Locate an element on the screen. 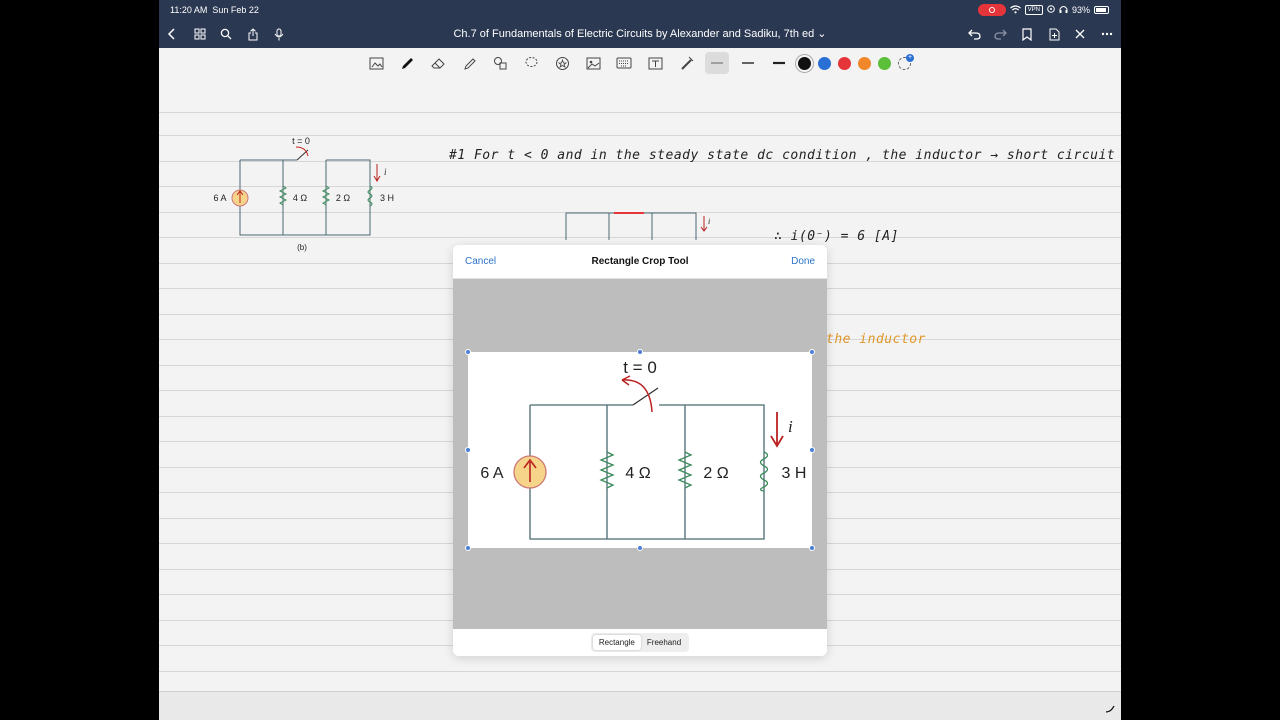 The image size is (1280, 720). r2-label-large: 2 Ω is located at coordinates (715, 473).